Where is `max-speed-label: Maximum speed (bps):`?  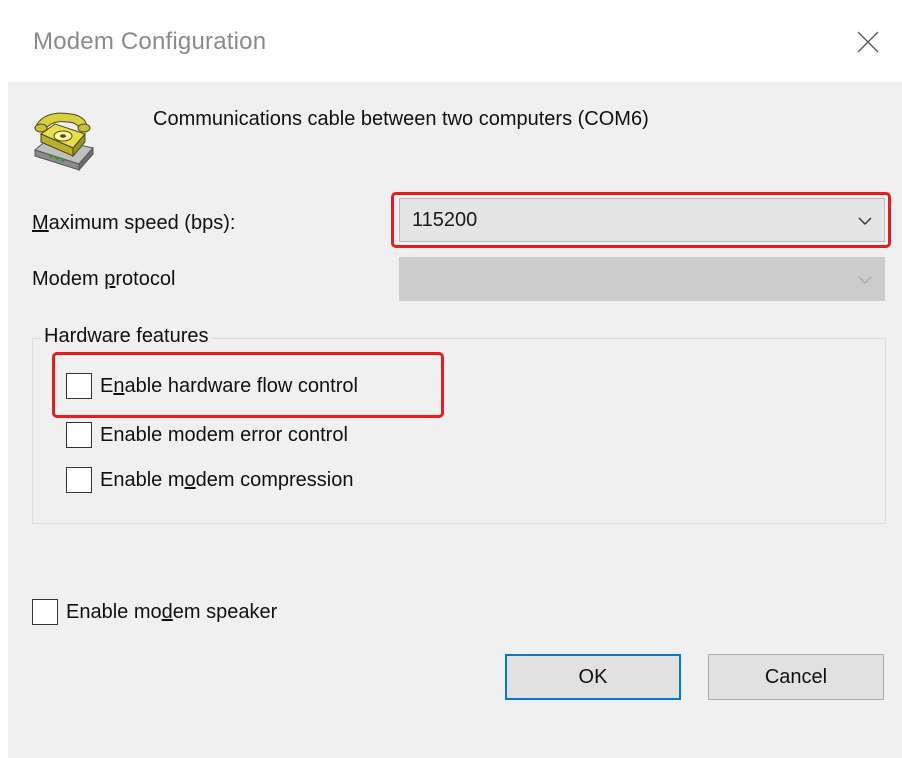 max-speed-label: Maximum speed (bps): is located at coordinates (134, 223).